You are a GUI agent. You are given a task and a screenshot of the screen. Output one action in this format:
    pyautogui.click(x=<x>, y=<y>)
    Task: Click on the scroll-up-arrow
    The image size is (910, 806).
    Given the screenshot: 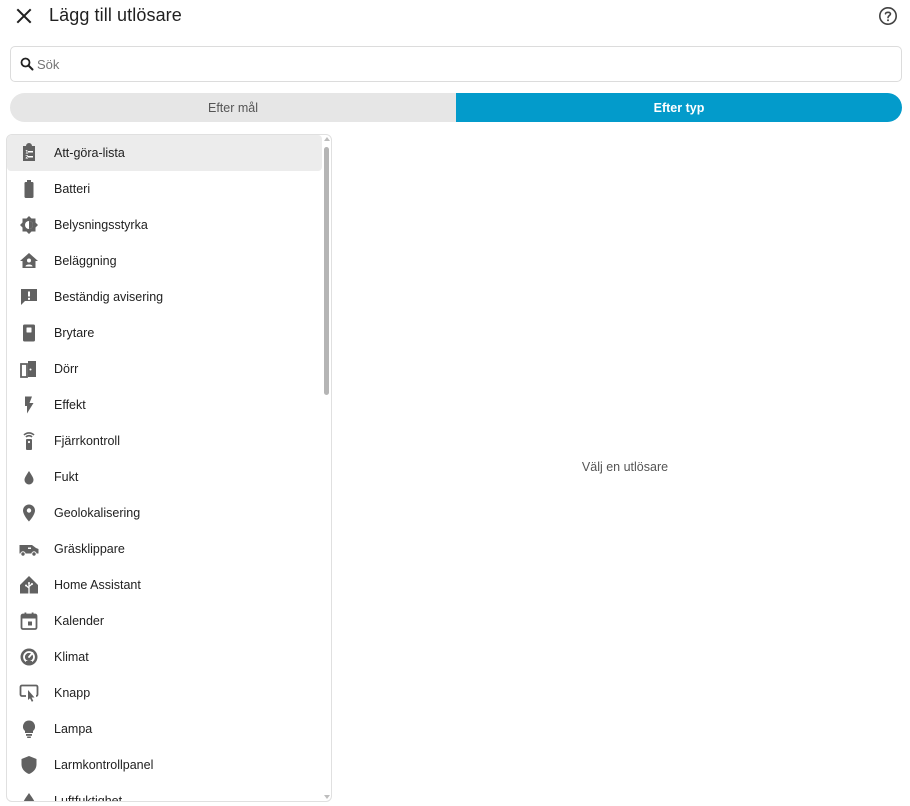 What is the action you would take?
    pyautogui.click(x=327, y=139)
    